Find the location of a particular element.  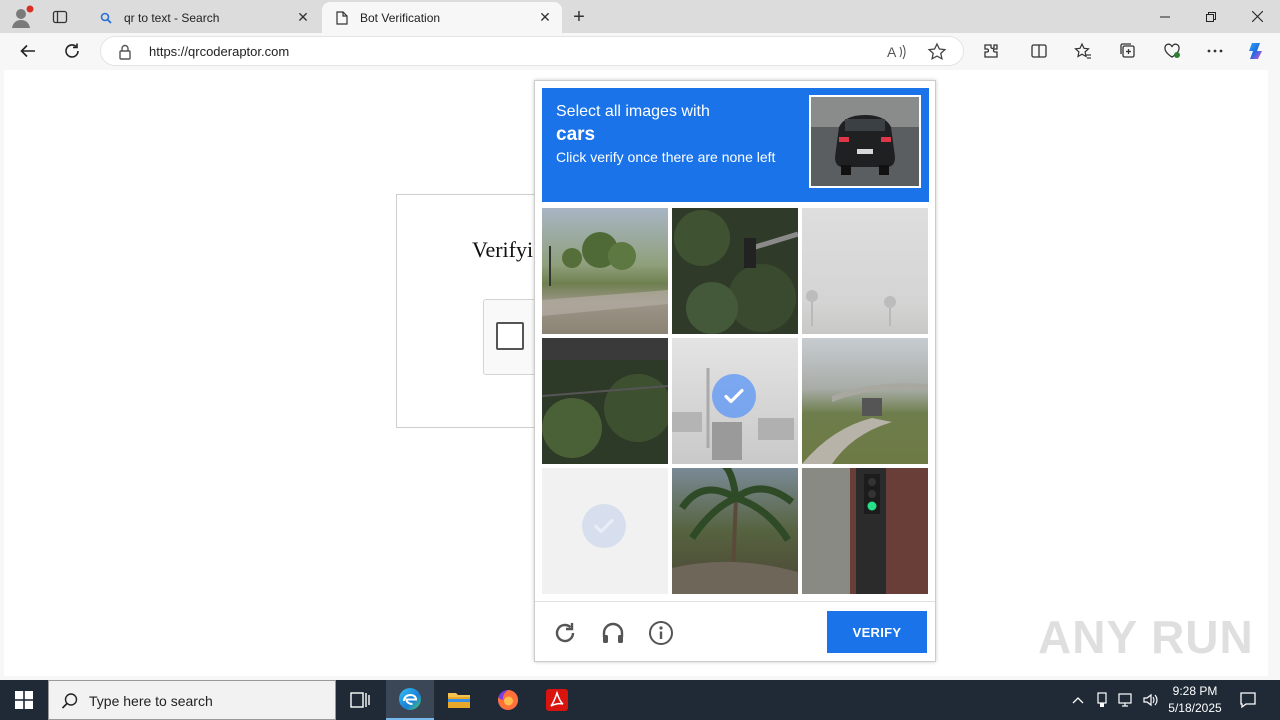

tab-search: qr to text - Search ✕ is located at coordinates (203, 17).